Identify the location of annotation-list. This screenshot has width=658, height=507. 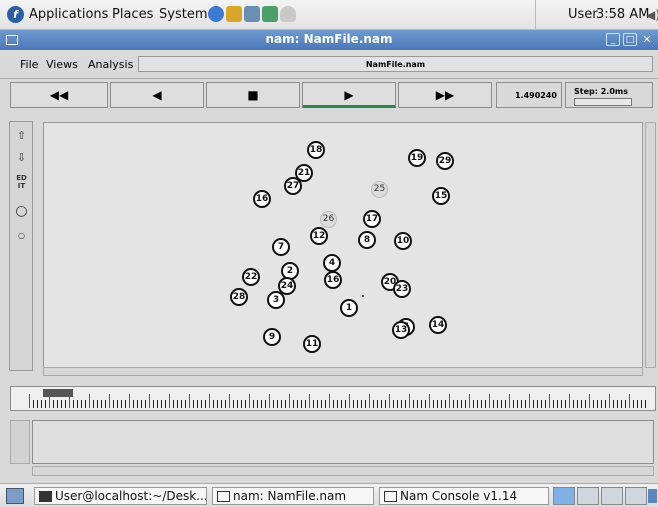
(343, 442).